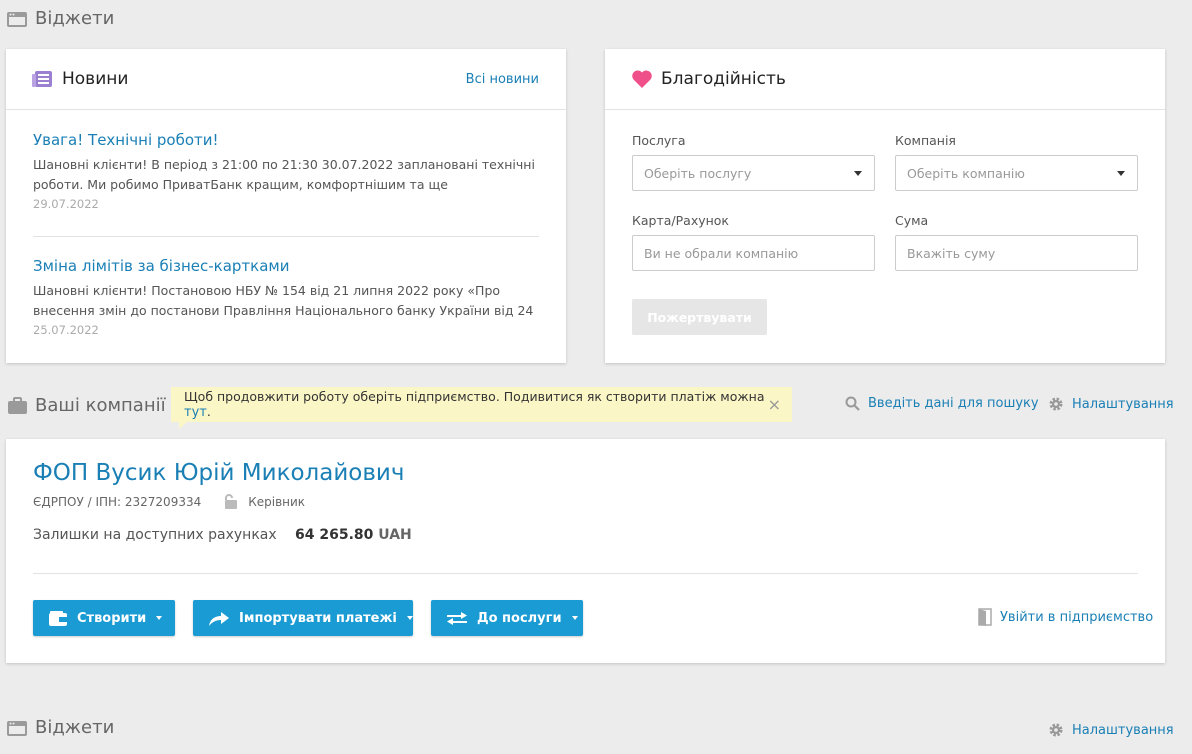 This screenshot has height=754, width=1192. I want to click on company-meta: ЄДРПОУ / ІПН: 2327209334 Керівник, so click(169, 501).